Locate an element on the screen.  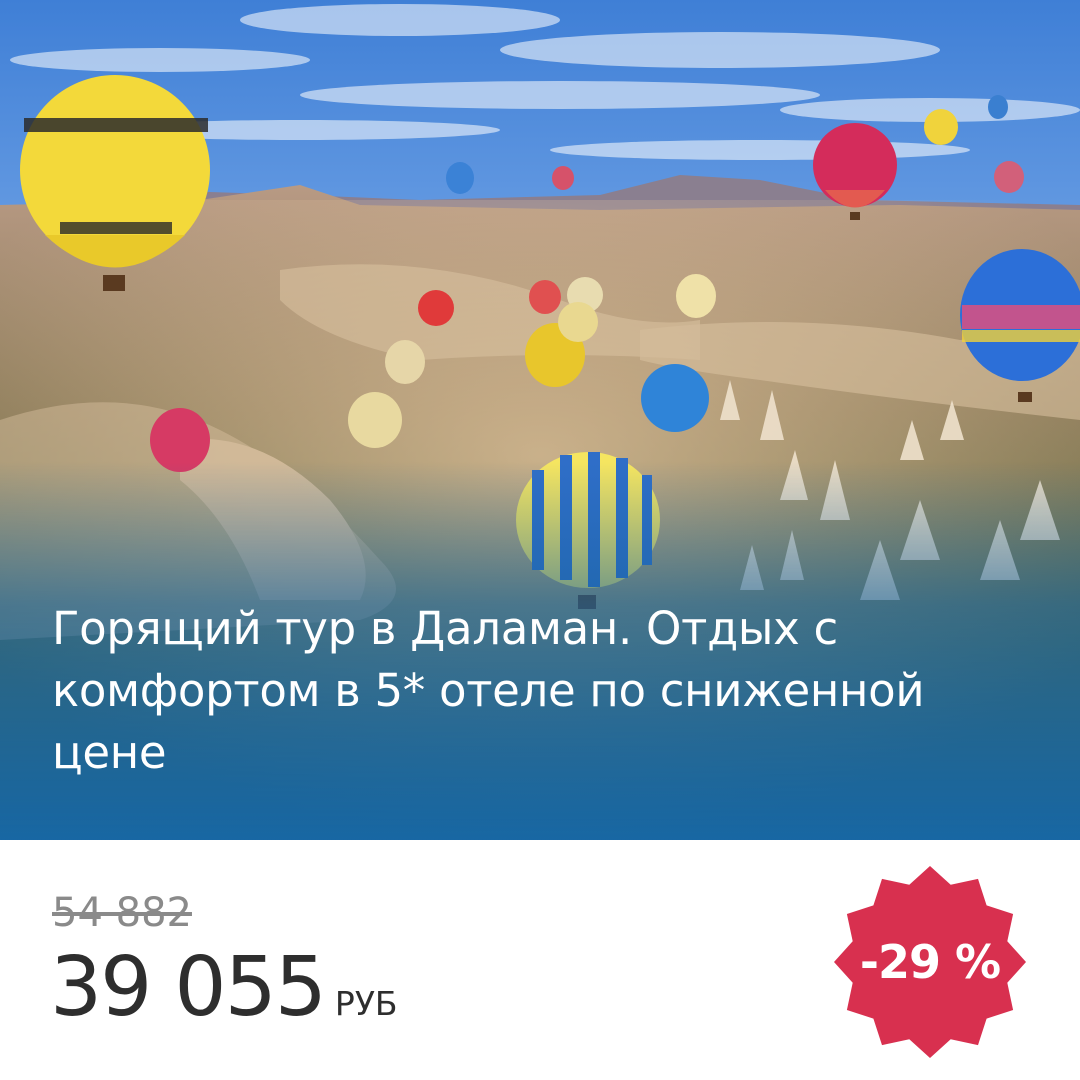
discount-label: -29 % is located at coordinates (930, 962).